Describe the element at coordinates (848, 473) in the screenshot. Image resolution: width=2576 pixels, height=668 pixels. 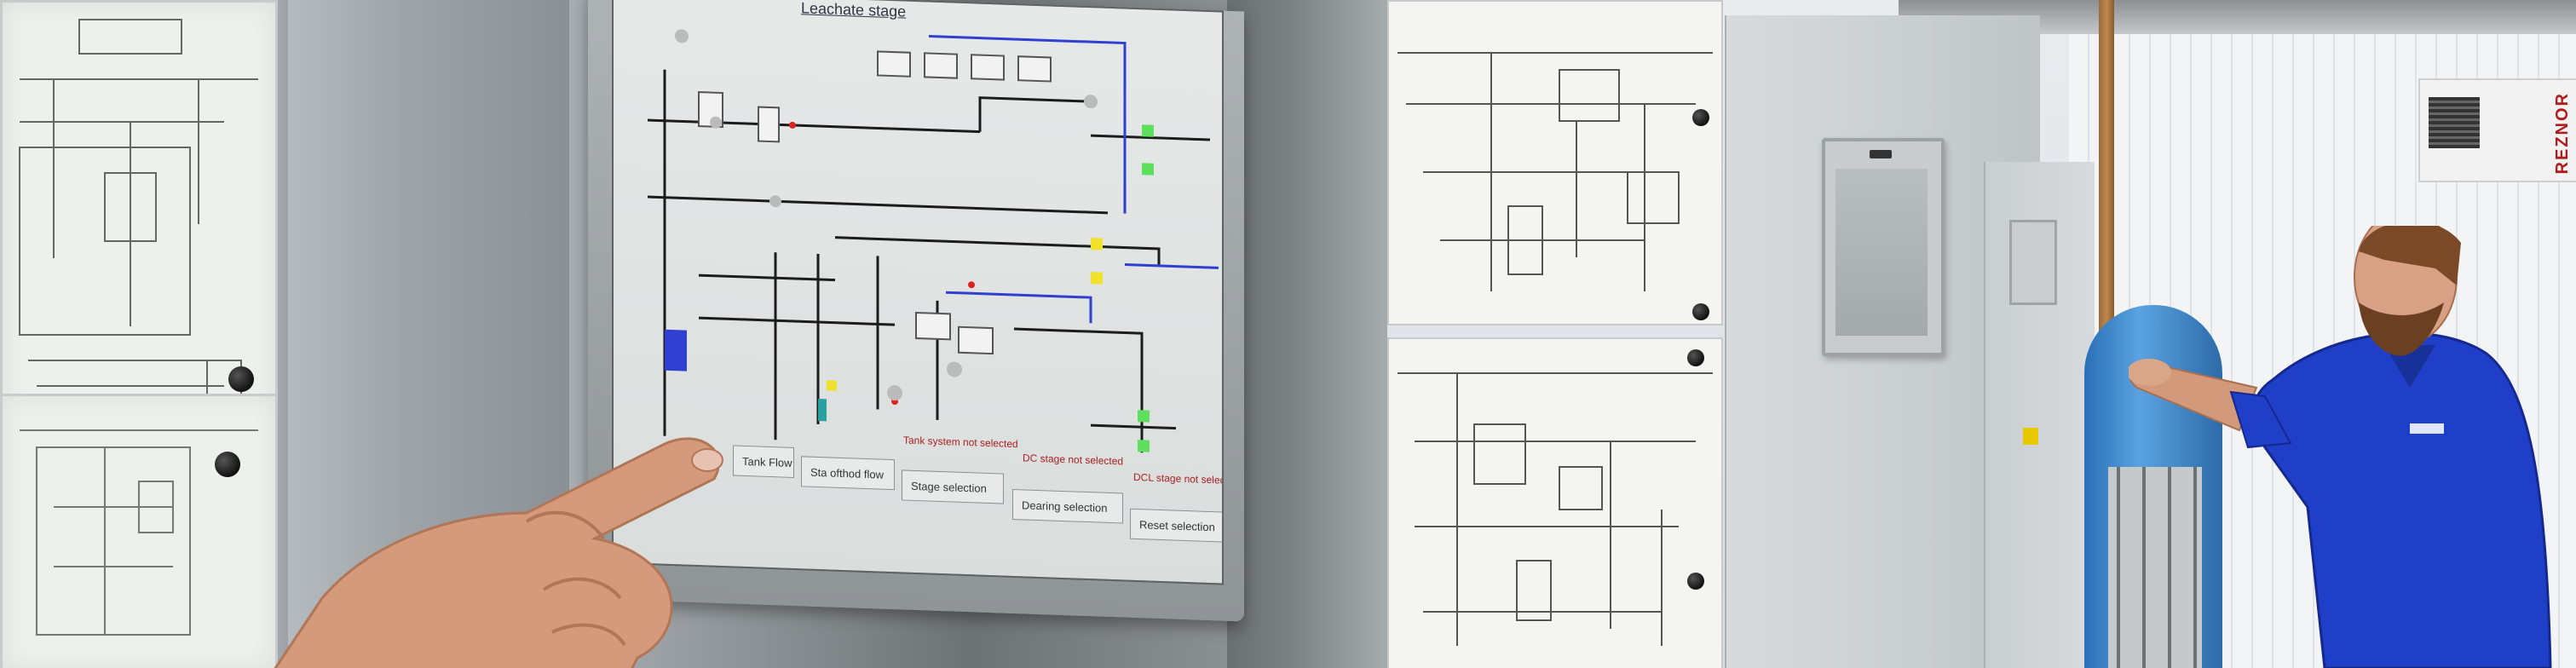
I see `stage-flow-button: Sta ofthod flow` at that location.